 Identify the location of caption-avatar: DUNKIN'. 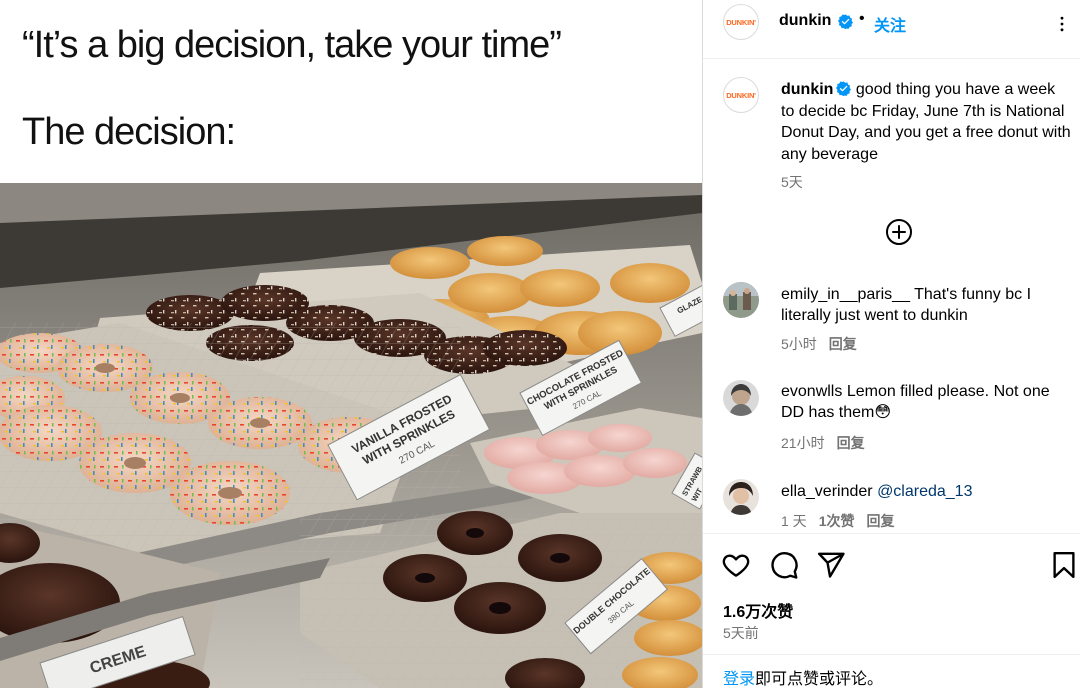
(741, 95).